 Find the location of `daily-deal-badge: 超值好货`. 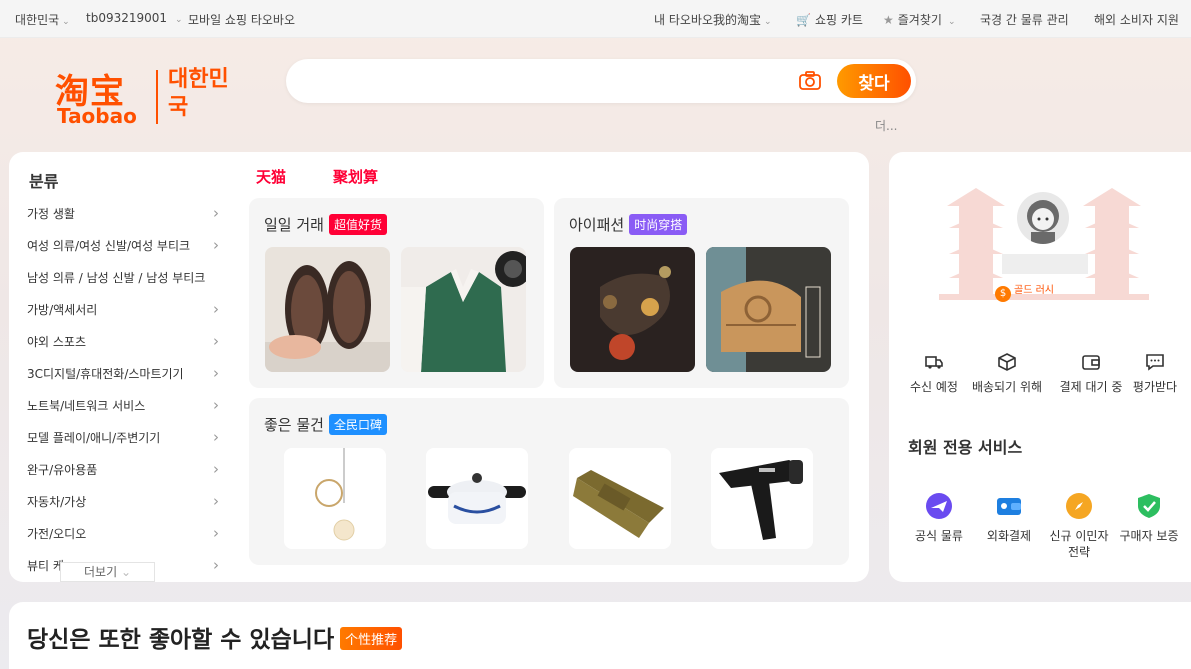

daily-deal-badge: 超值好货 is located at coordinates (357, 224).